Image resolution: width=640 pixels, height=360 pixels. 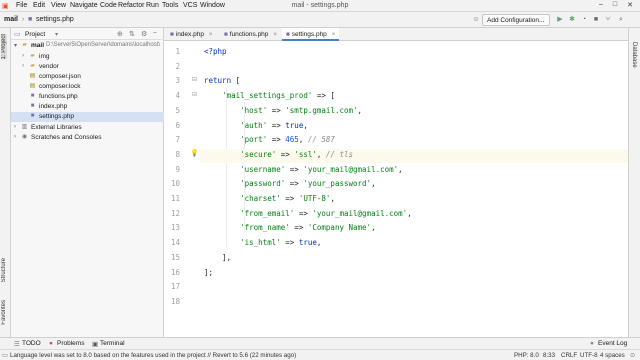 I want to click on tree-item-functions-php: ■ functions.php, so click(x=87, y=97).